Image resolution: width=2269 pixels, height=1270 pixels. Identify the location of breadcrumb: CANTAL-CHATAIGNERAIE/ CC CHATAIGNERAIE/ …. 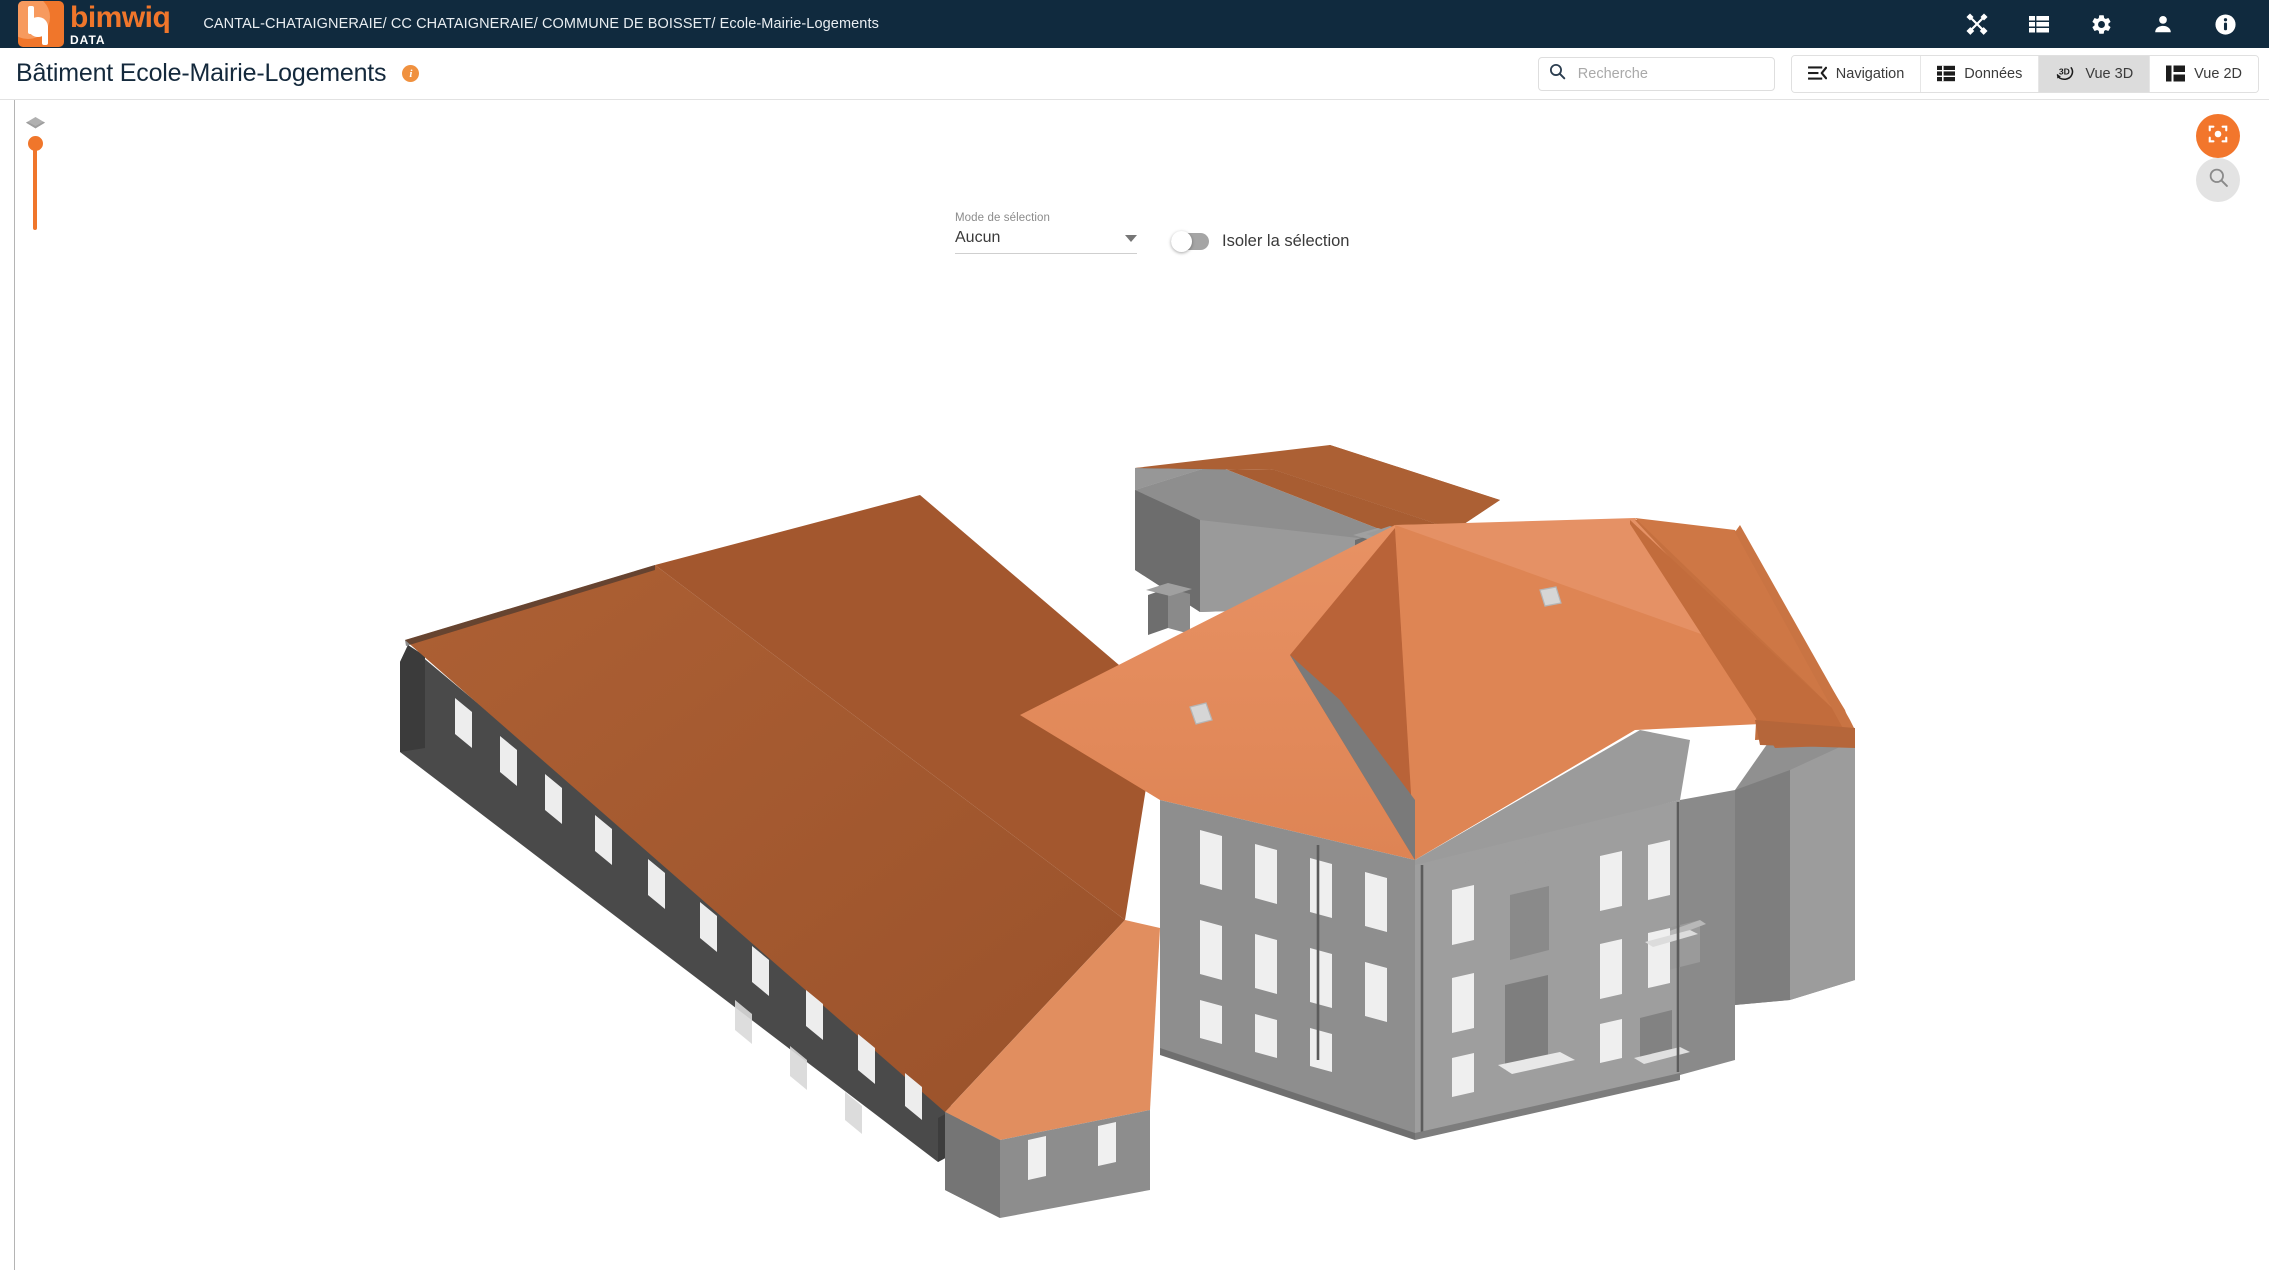
(541, 24).